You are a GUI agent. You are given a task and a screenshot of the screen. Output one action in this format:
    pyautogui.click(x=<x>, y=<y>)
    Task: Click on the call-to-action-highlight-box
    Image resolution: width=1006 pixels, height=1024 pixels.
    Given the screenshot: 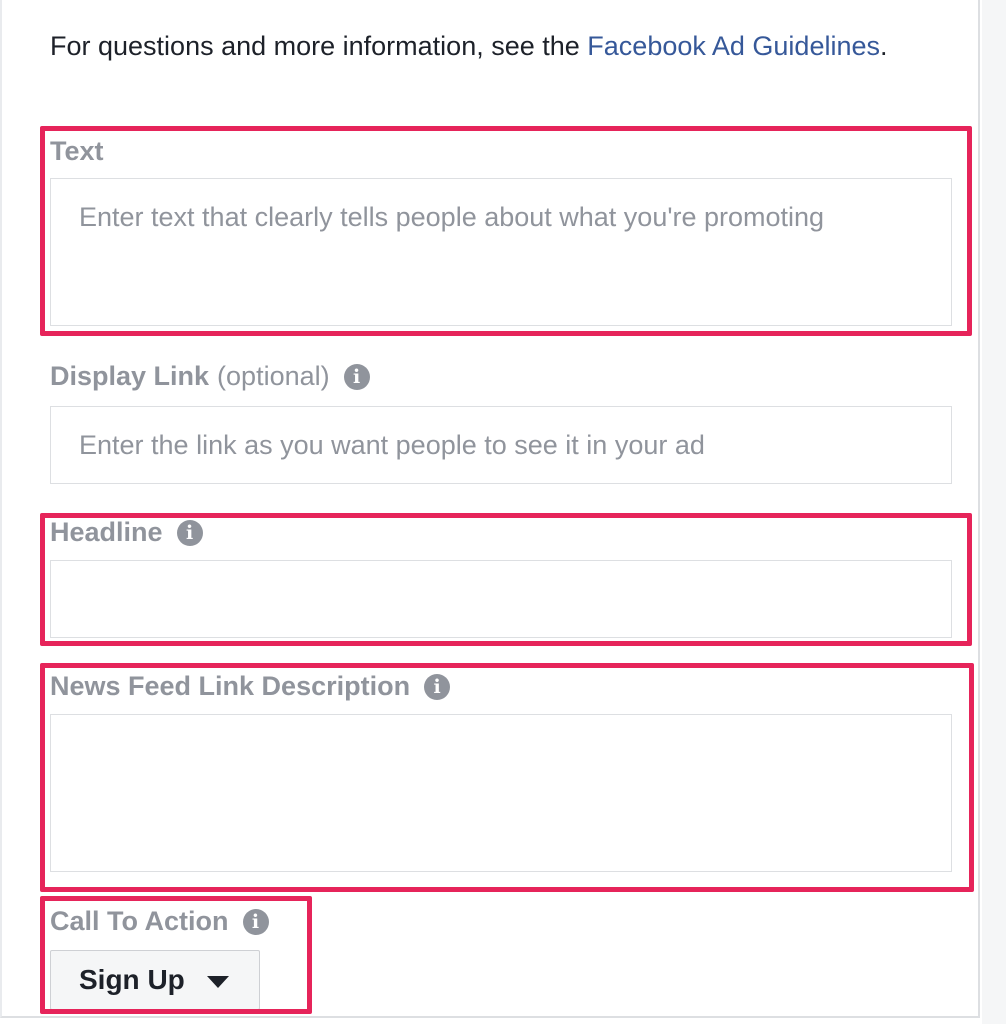 What is the action you would take?
    pyautogui.click(x=176, y=955)
    